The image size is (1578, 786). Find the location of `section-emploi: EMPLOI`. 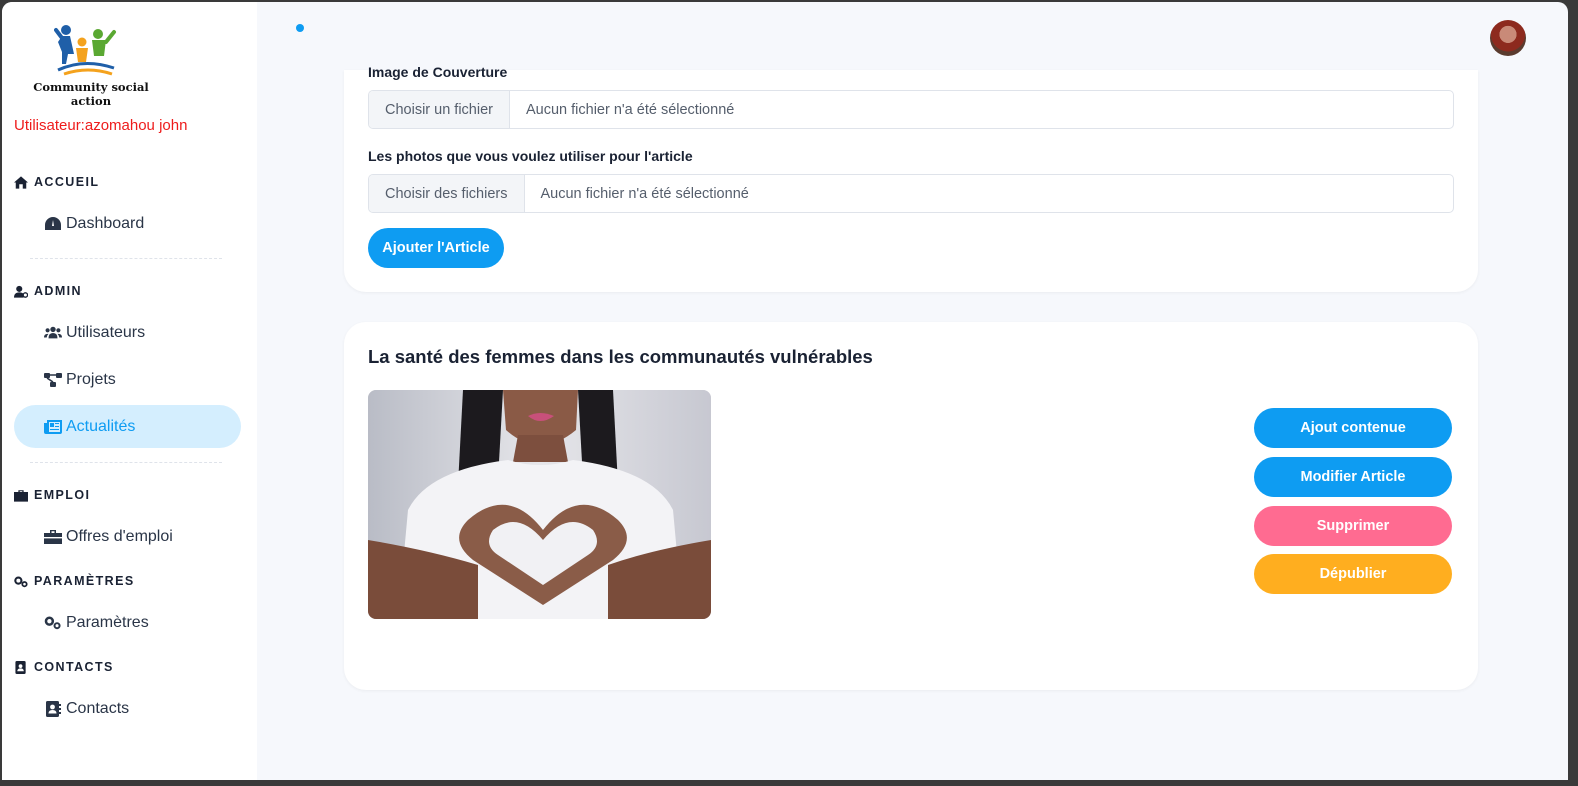

section-emploi: EMPLOI is located at coordinates (52, 495).